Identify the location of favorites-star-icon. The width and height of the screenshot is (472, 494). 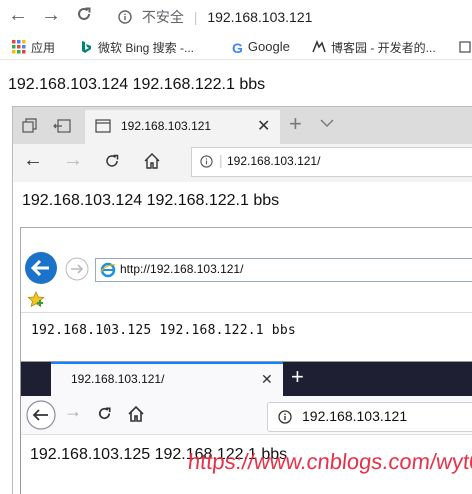
(36, 302).